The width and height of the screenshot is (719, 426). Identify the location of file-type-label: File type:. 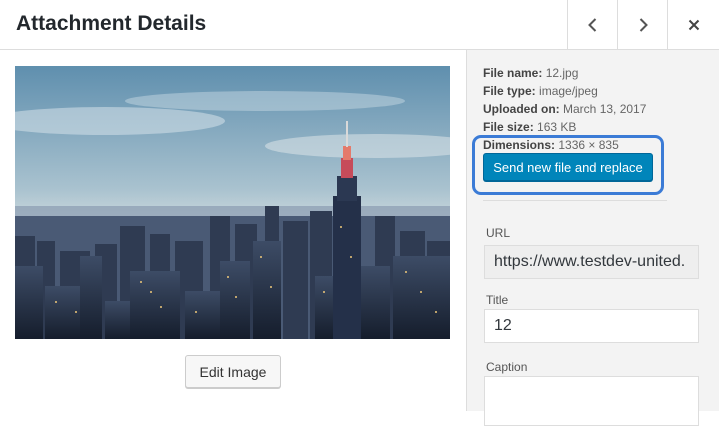
(509, 91).